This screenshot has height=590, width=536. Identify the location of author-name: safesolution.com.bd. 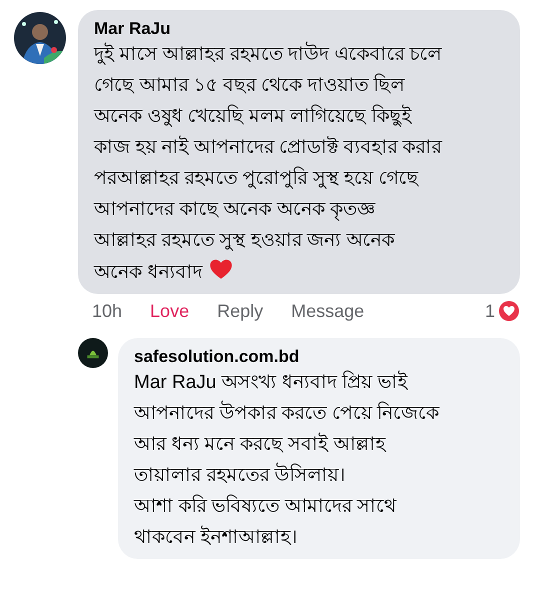
(320, 357).